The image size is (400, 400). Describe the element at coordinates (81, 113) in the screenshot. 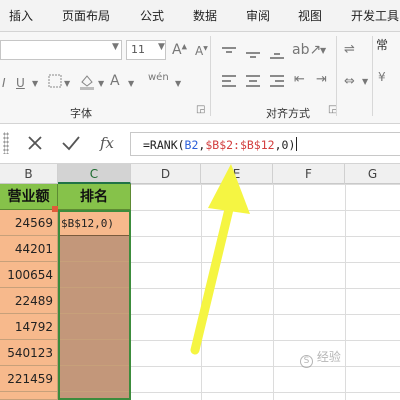

I see `font-group-label: 字体` at that location.